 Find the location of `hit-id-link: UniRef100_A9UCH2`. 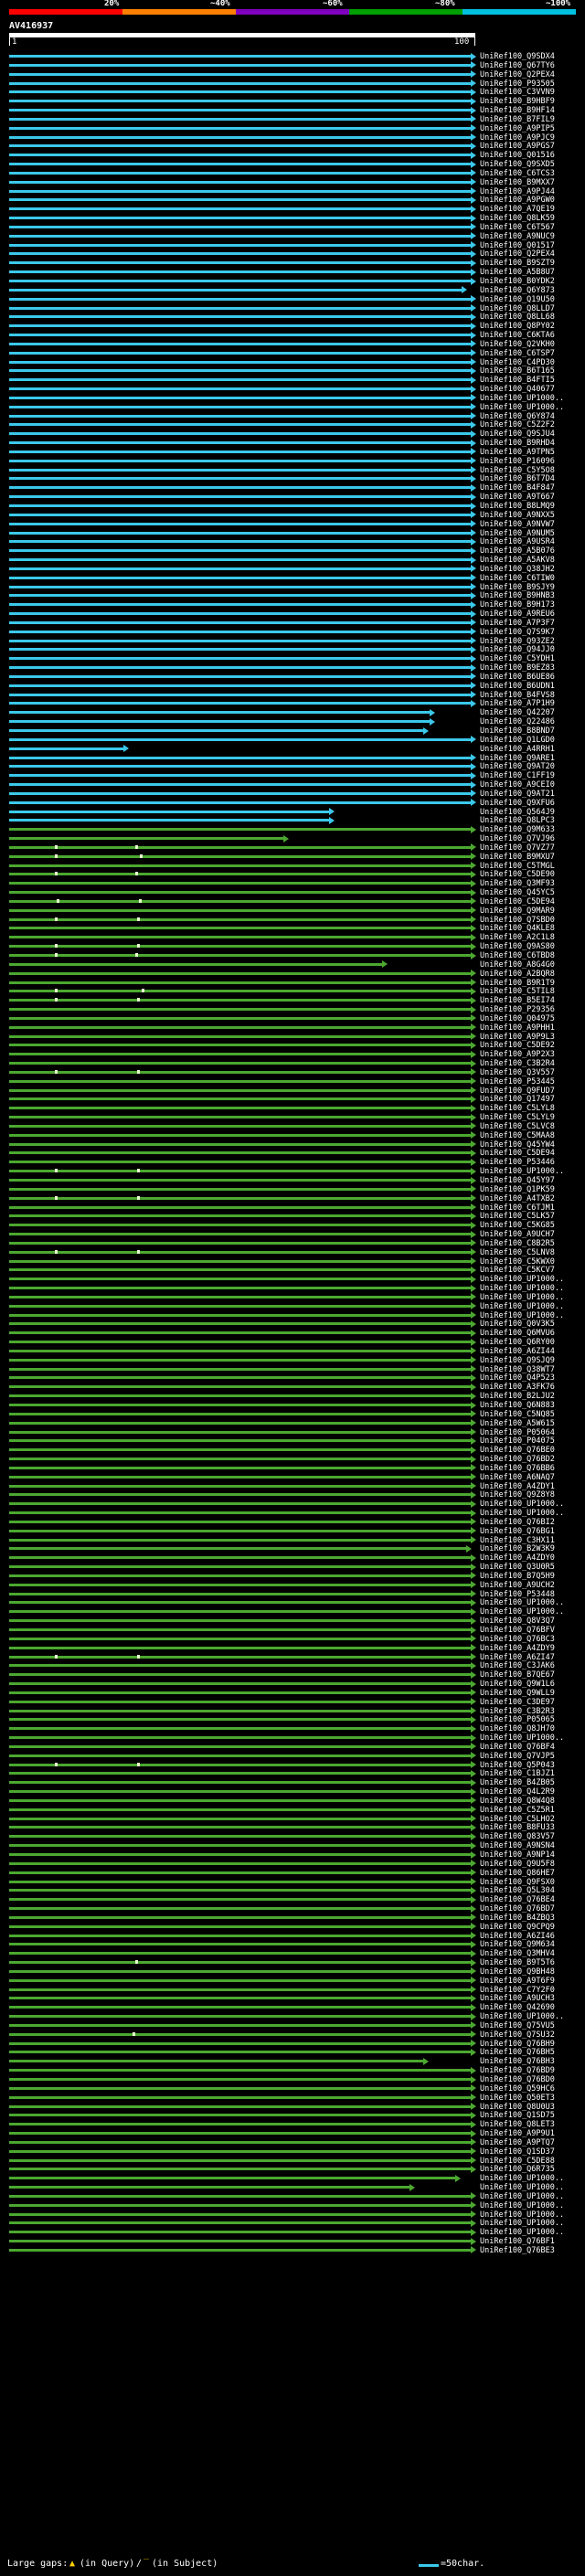

hit-id-link: UniRef100_A9UCH2 is located at coordinates (517, 1585).